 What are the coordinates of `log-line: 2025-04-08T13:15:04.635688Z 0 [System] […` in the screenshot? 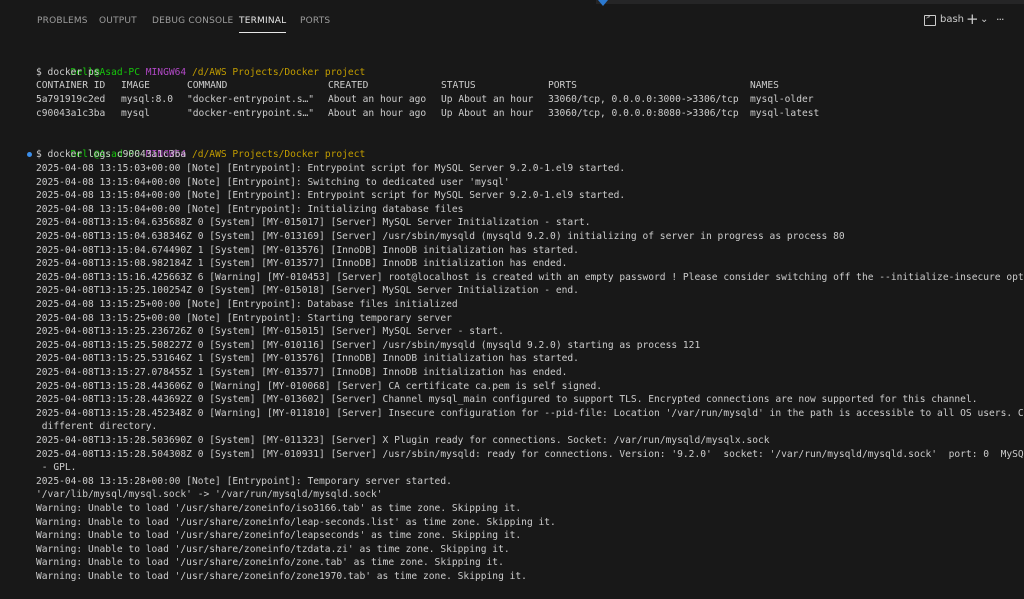 It's located at (313, 223).